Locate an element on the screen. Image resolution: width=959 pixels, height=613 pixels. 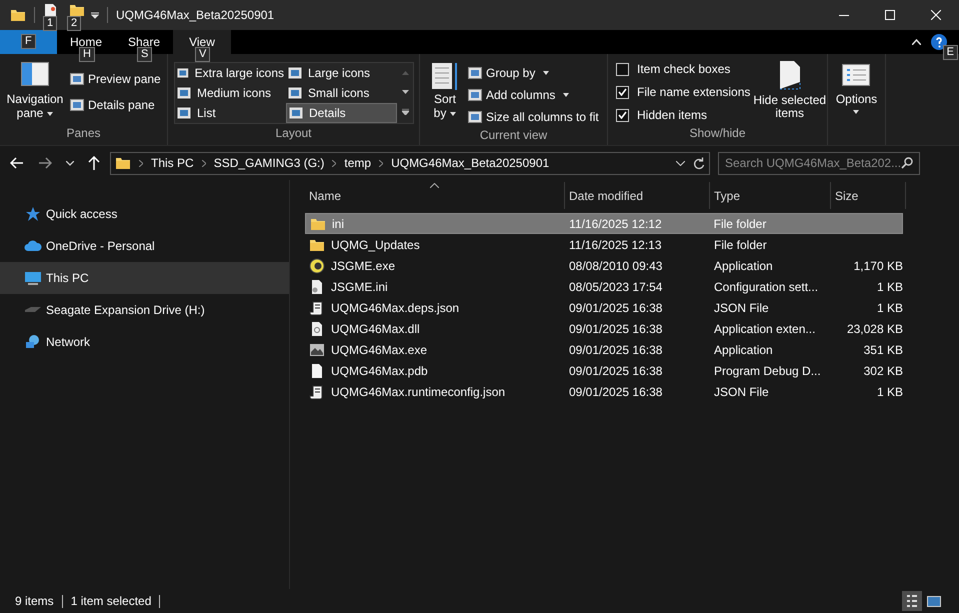
star-icon is located at coordinates (33, 214).